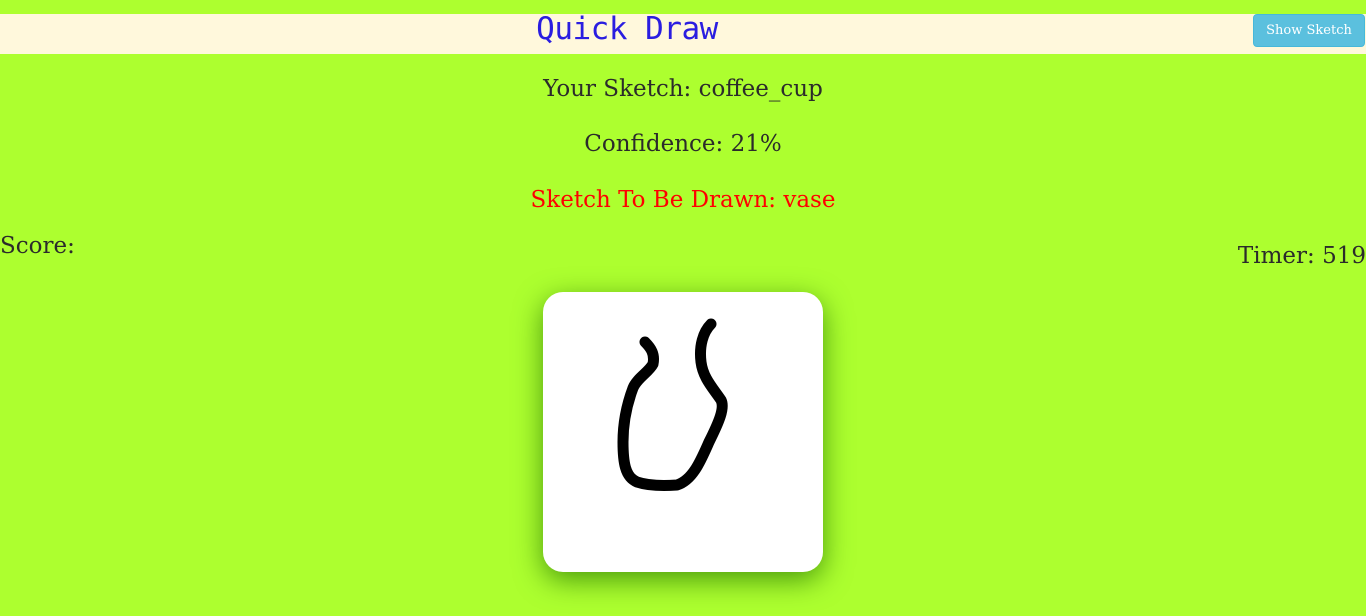 This screenshot has width=1366, height=616. Describe the element at coordinates (683, 89) in the screenshot. I see `your-sketch-label: Your Sketch: coffee_cup` at that location.